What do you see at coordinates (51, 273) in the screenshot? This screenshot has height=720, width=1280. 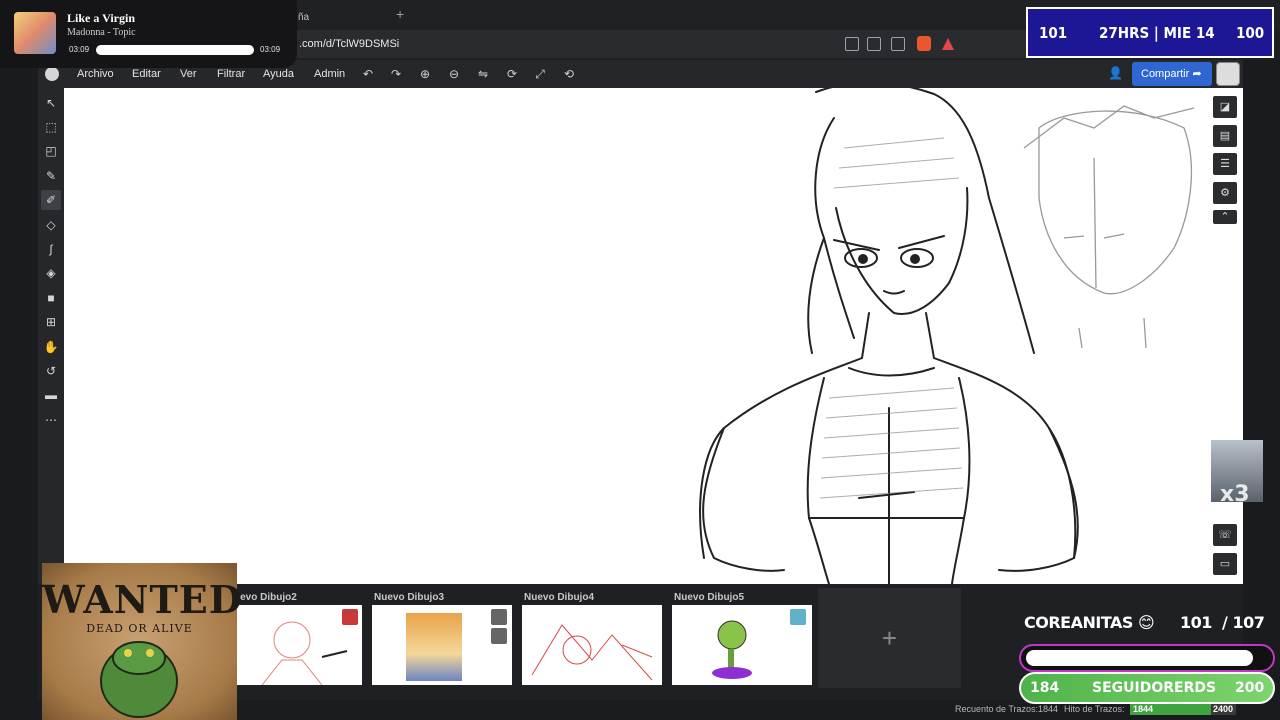 I see `fill-tool-icon: ◈` at bounding box center [51, 273].